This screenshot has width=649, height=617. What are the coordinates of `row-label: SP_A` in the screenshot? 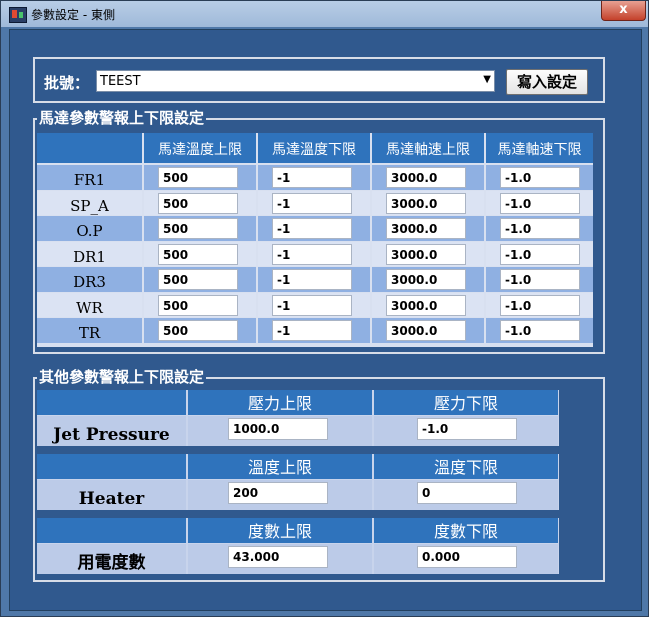 It's located at (89, 202).